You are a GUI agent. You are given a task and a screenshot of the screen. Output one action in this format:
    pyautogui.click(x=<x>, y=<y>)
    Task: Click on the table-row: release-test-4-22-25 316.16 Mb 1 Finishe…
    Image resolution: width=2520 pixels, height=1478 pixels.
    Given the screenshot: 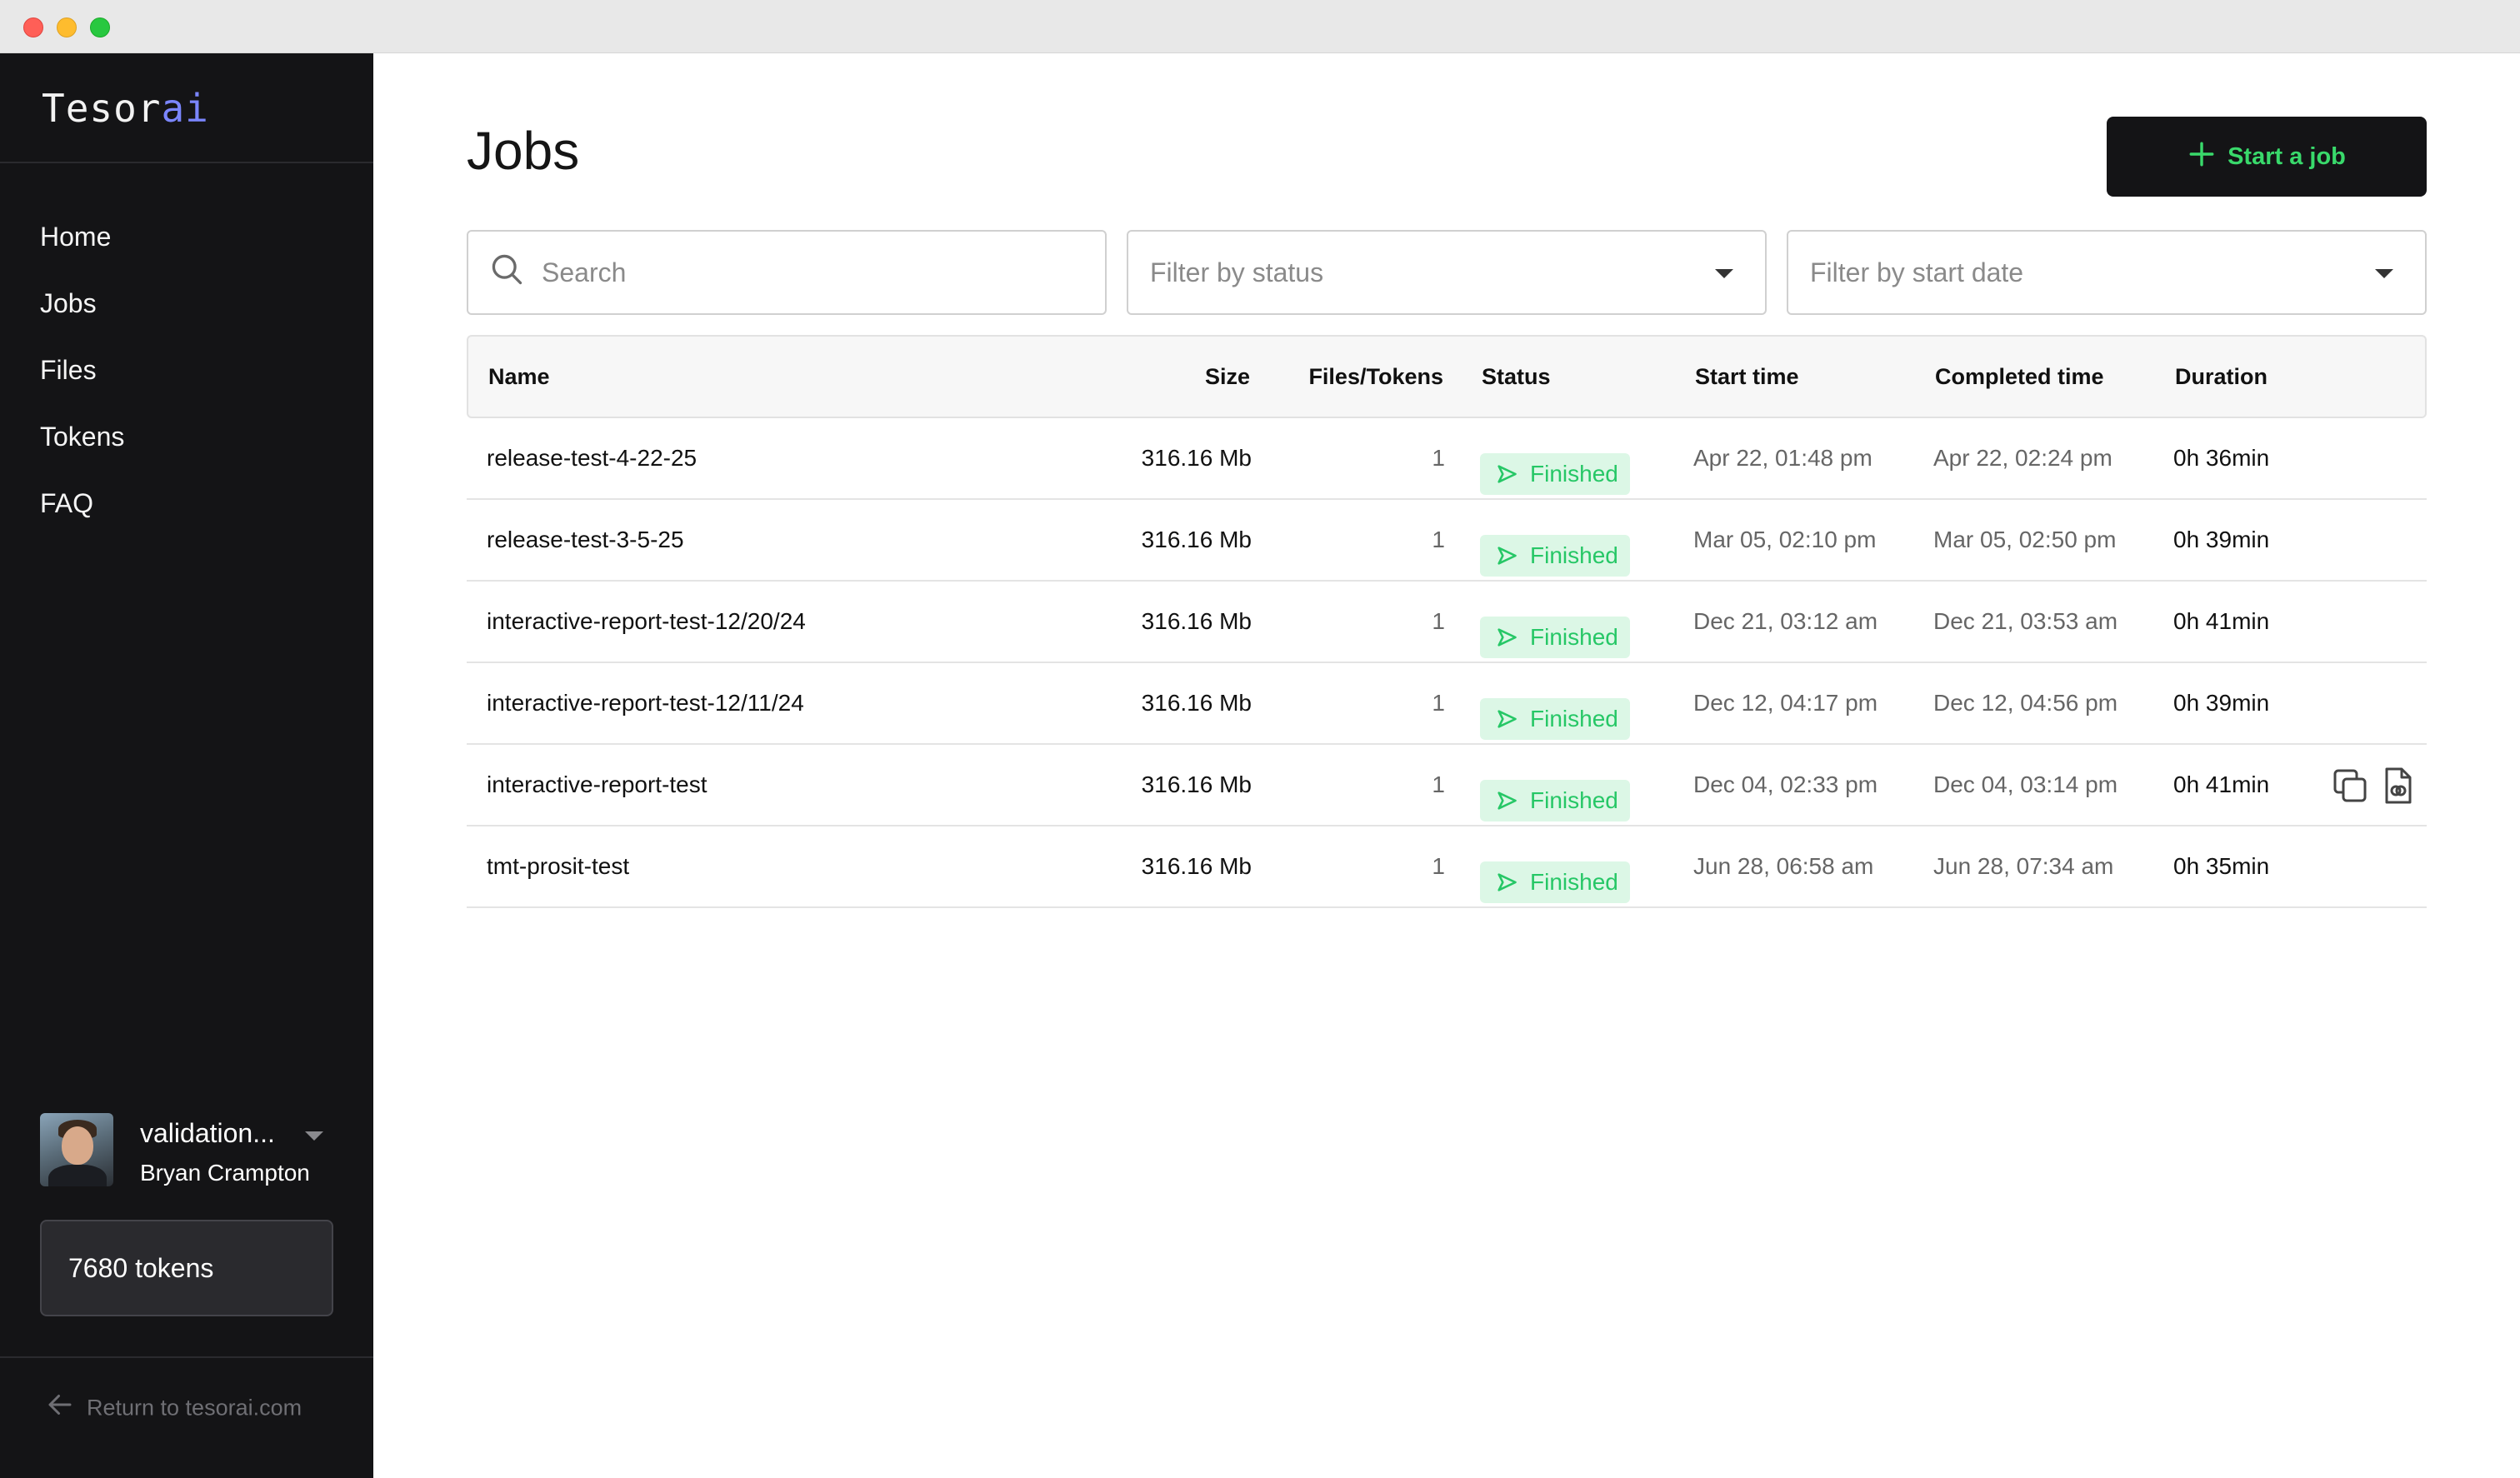 What is the action you would take?
    pyautogui.click(x=1447, y=459)
    